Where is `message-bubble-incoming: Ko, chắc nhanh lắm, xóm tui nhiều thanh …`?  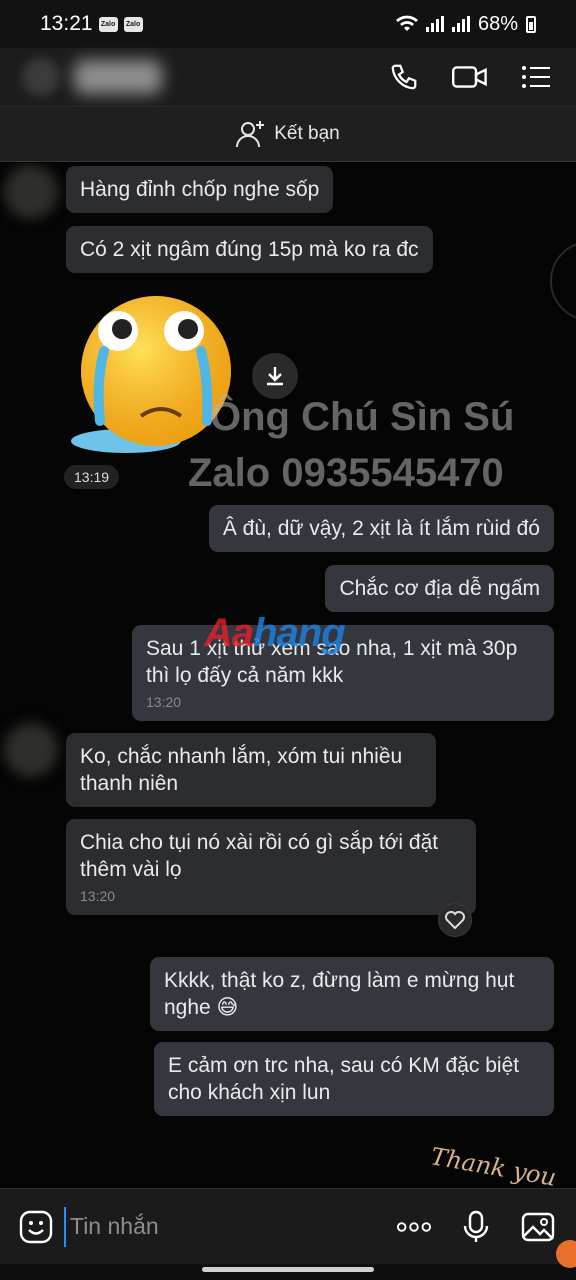
message-bubble-incoming: Ko, chắc nhanh lắm, xóm tui nhiều thanh … is located at coordinates (251, 770).